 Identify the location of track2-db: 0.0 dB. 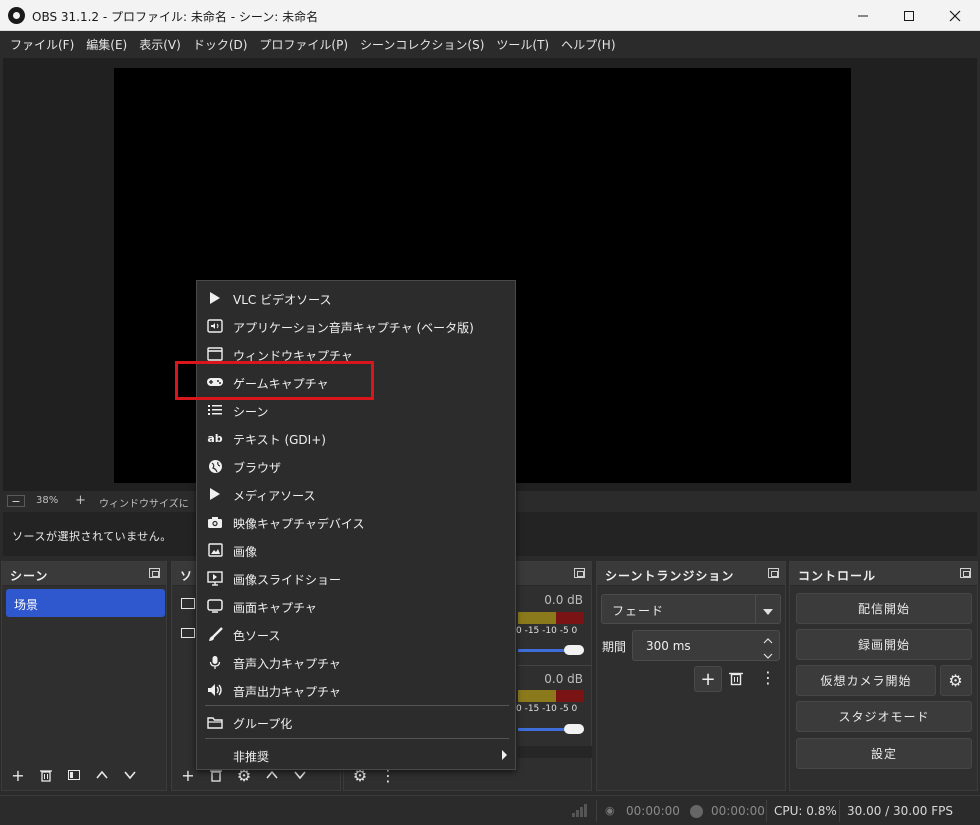
(563, 679).